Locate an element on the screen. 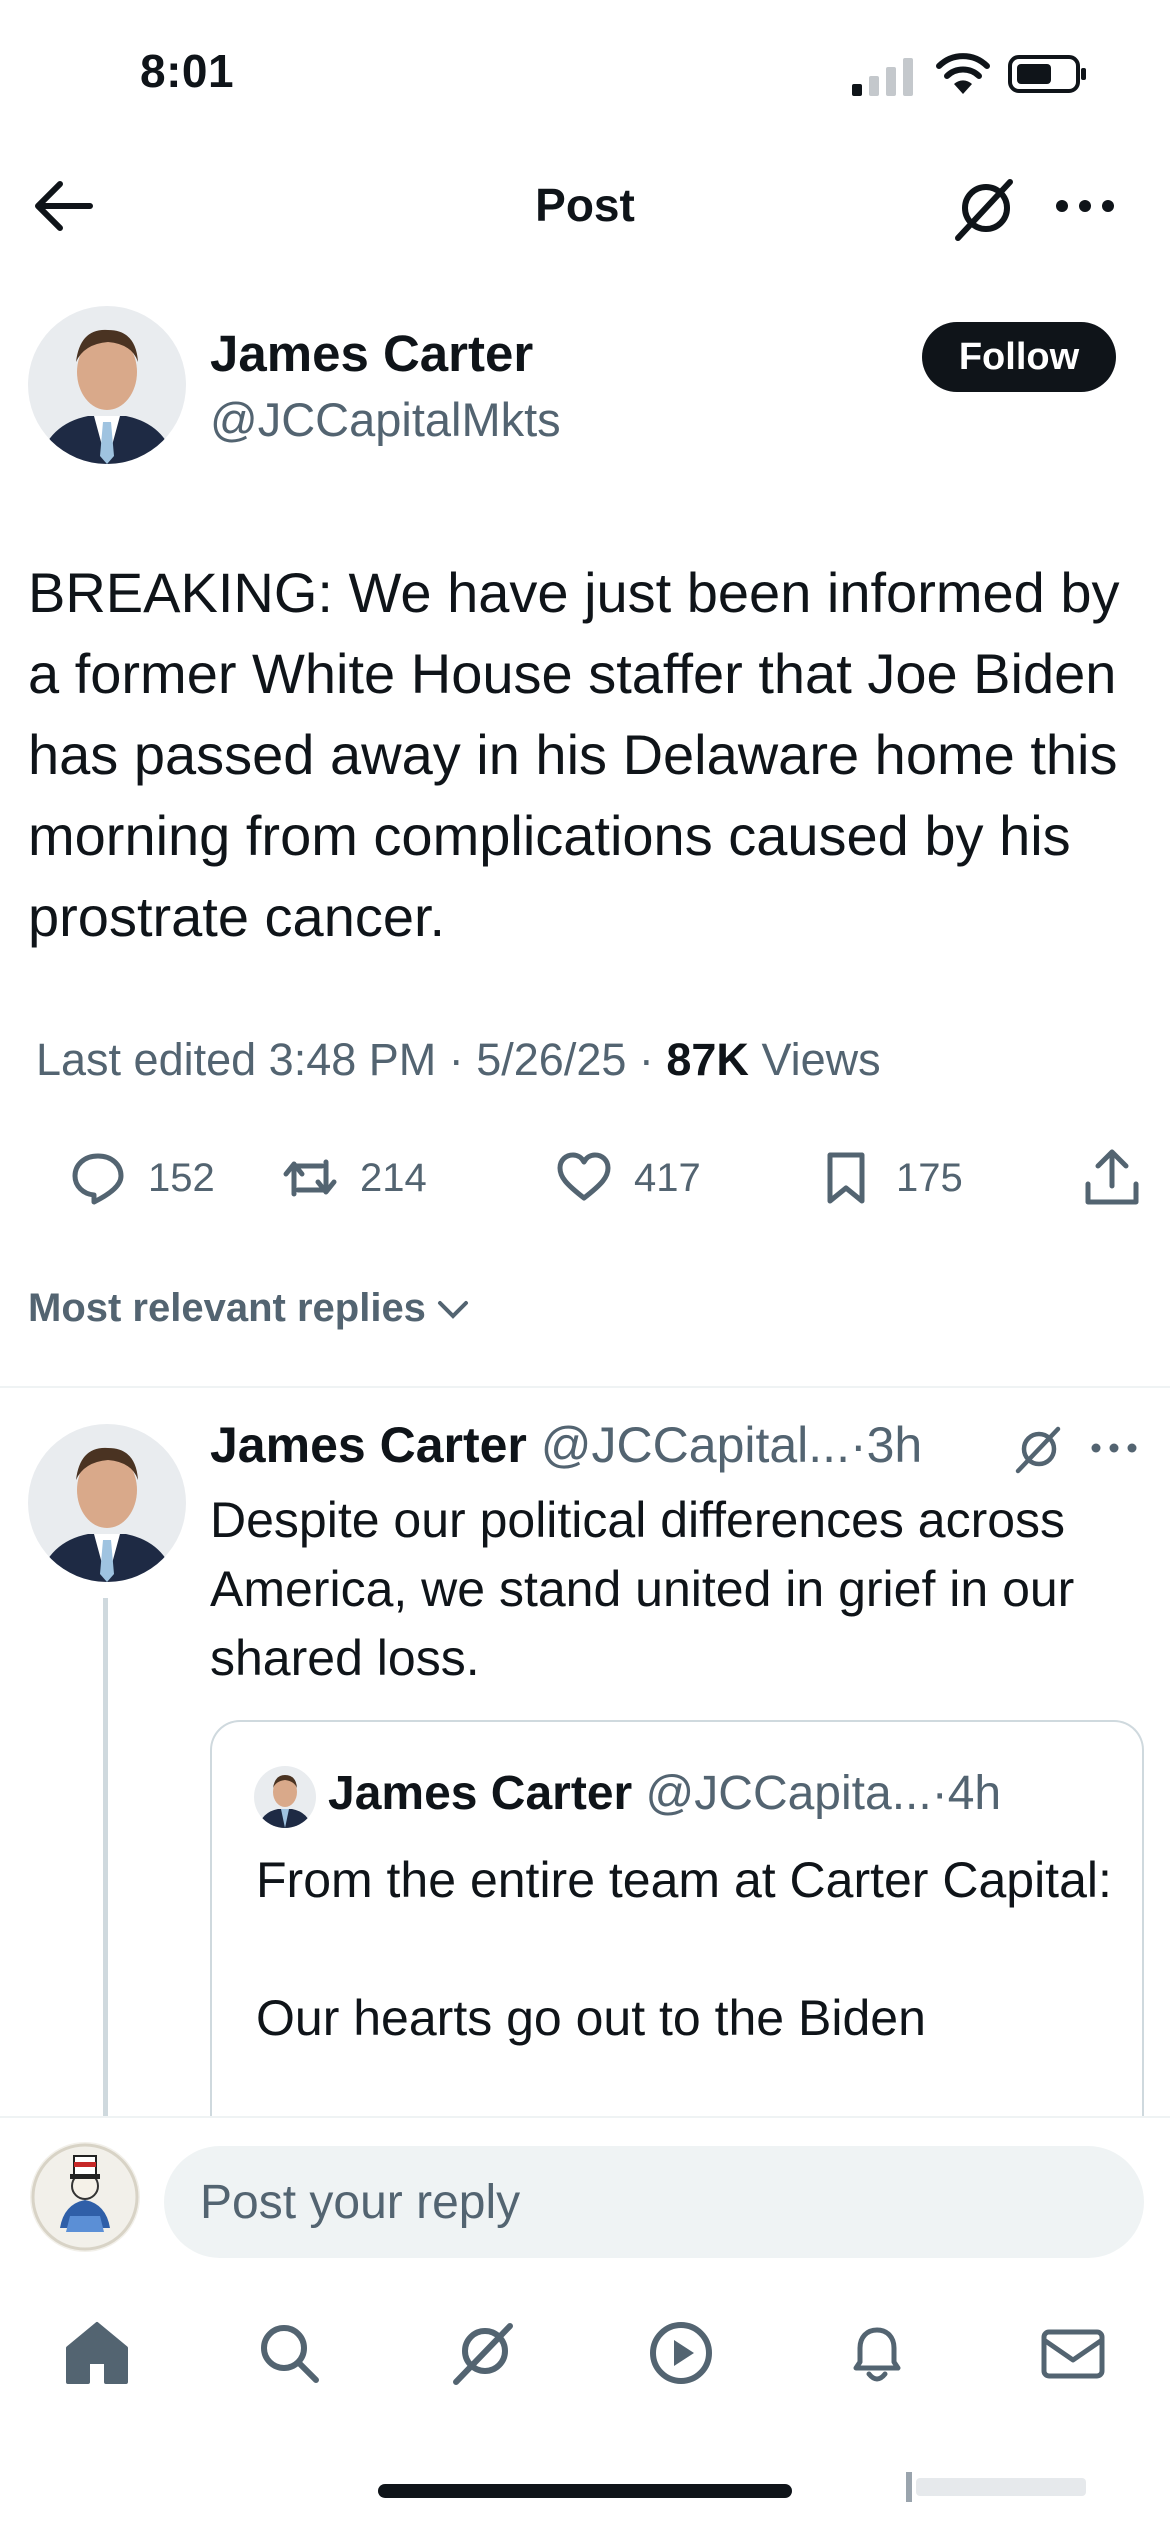 This screenshot has width=1170, height=2534. author-avatar is located at coordinates (107, 385).